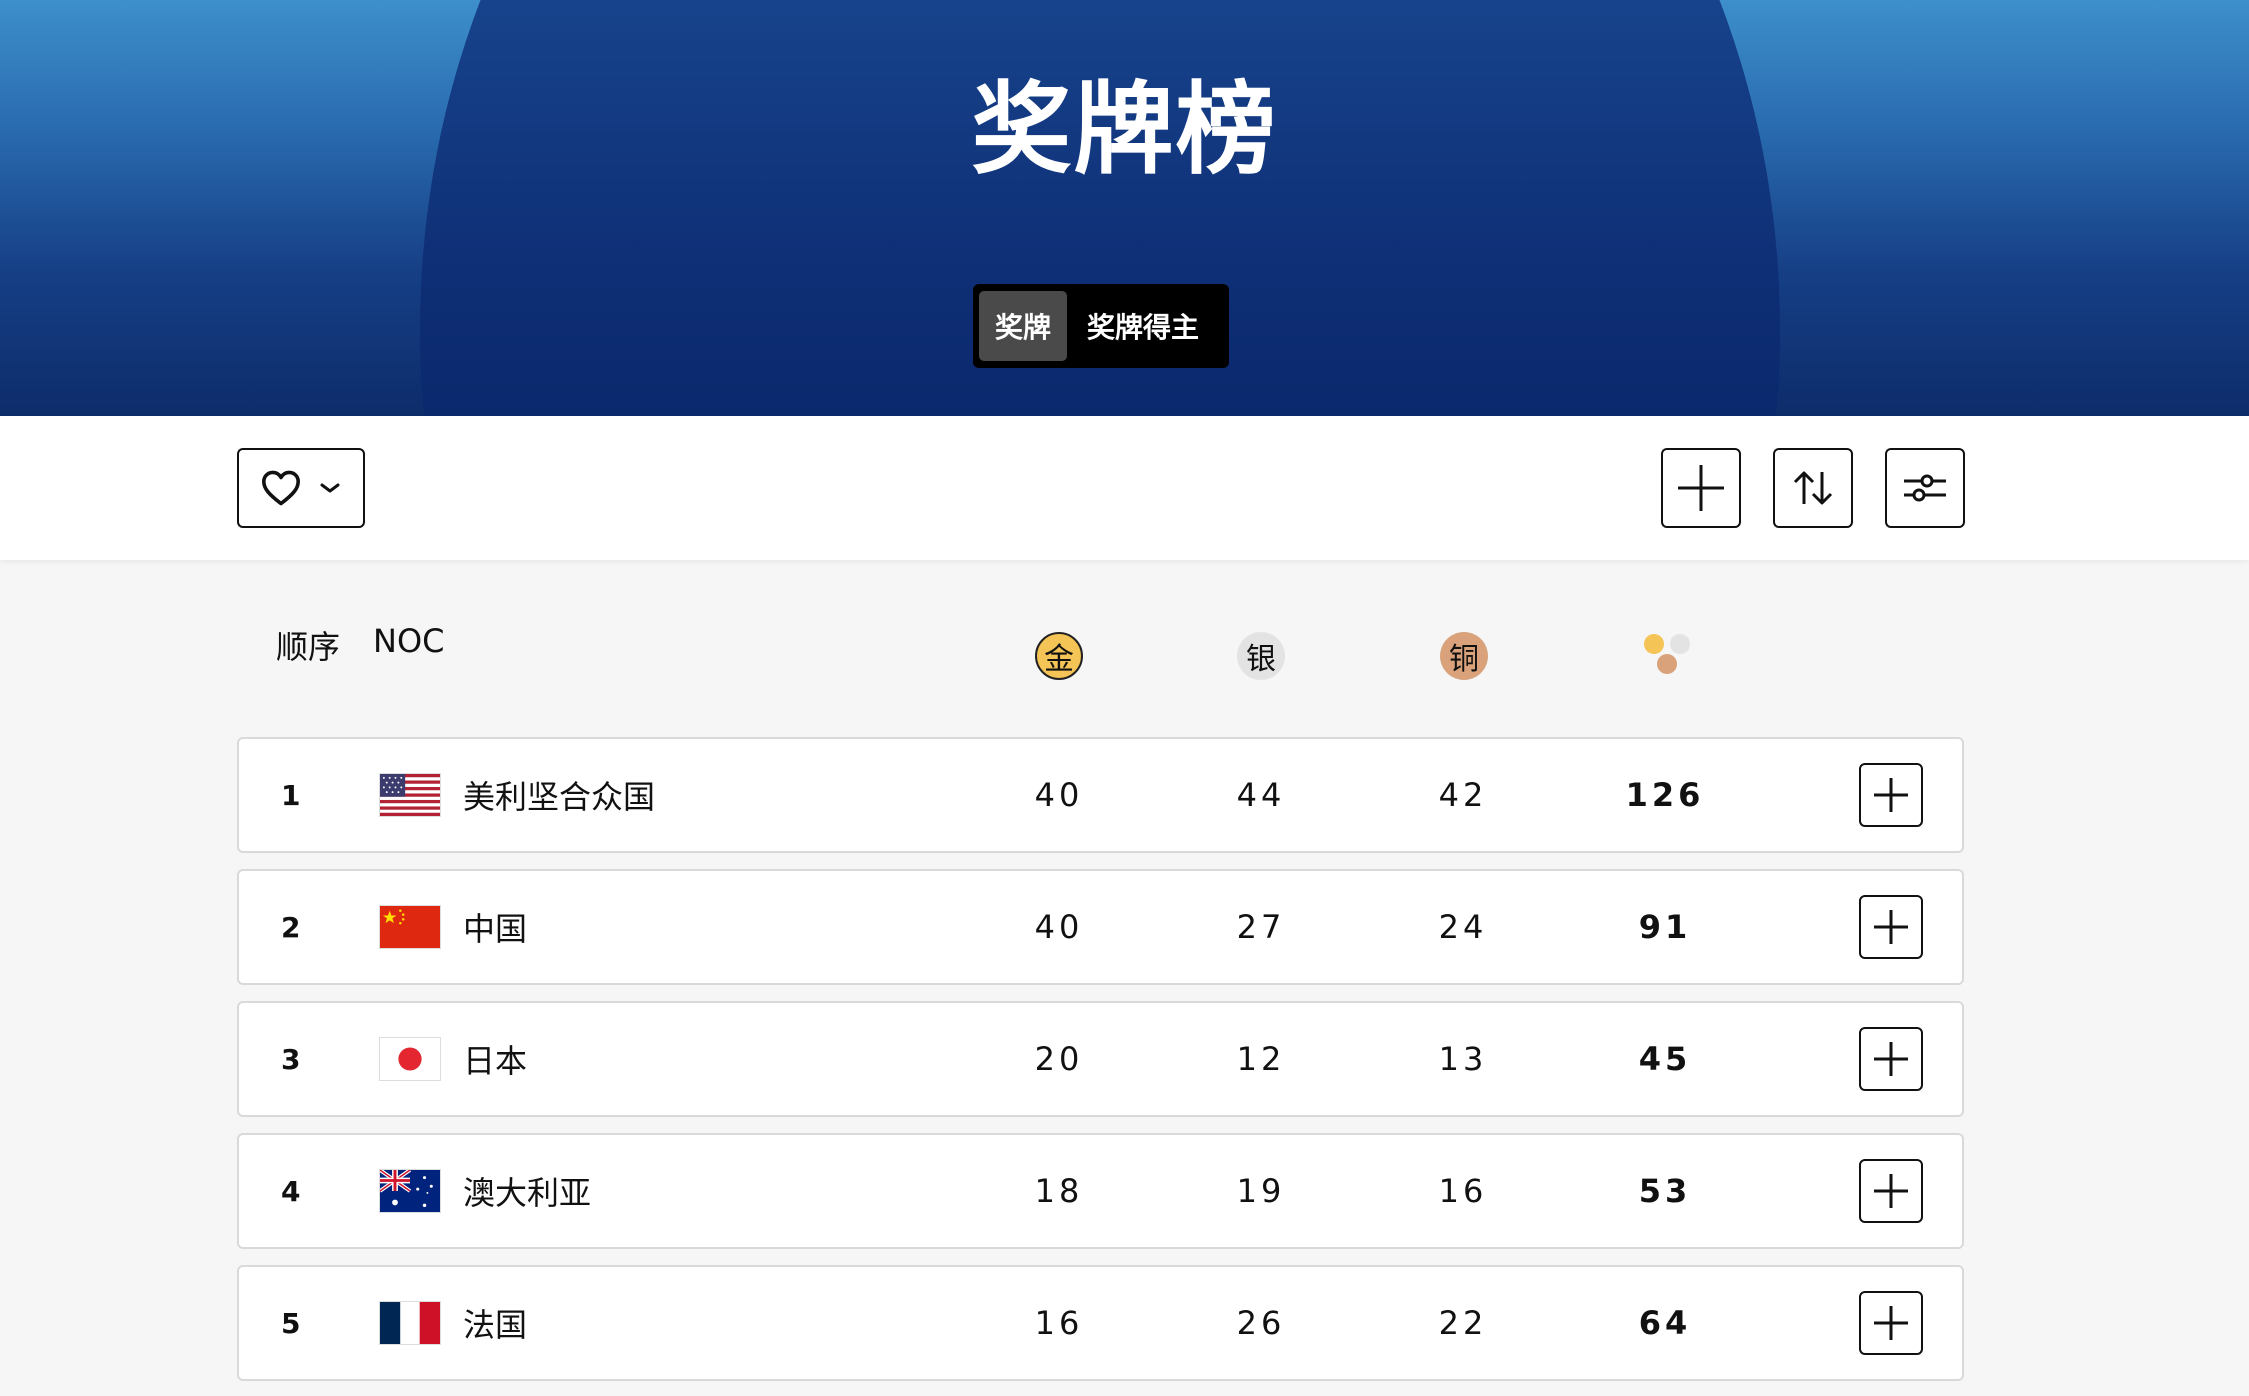 The image size is (2249, 1396). I want to click on silver-count: 27, so click(1261, 927).